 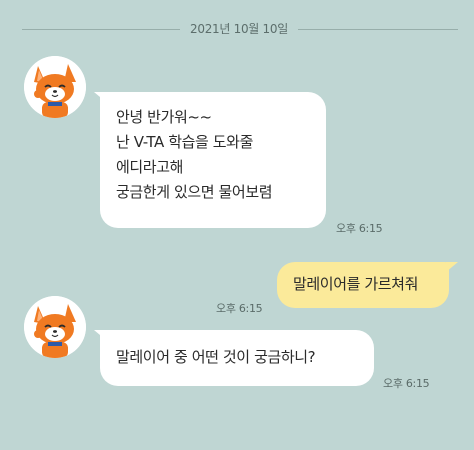 I want to click on message-line: 에디라고해, so click(x=150, y=167).